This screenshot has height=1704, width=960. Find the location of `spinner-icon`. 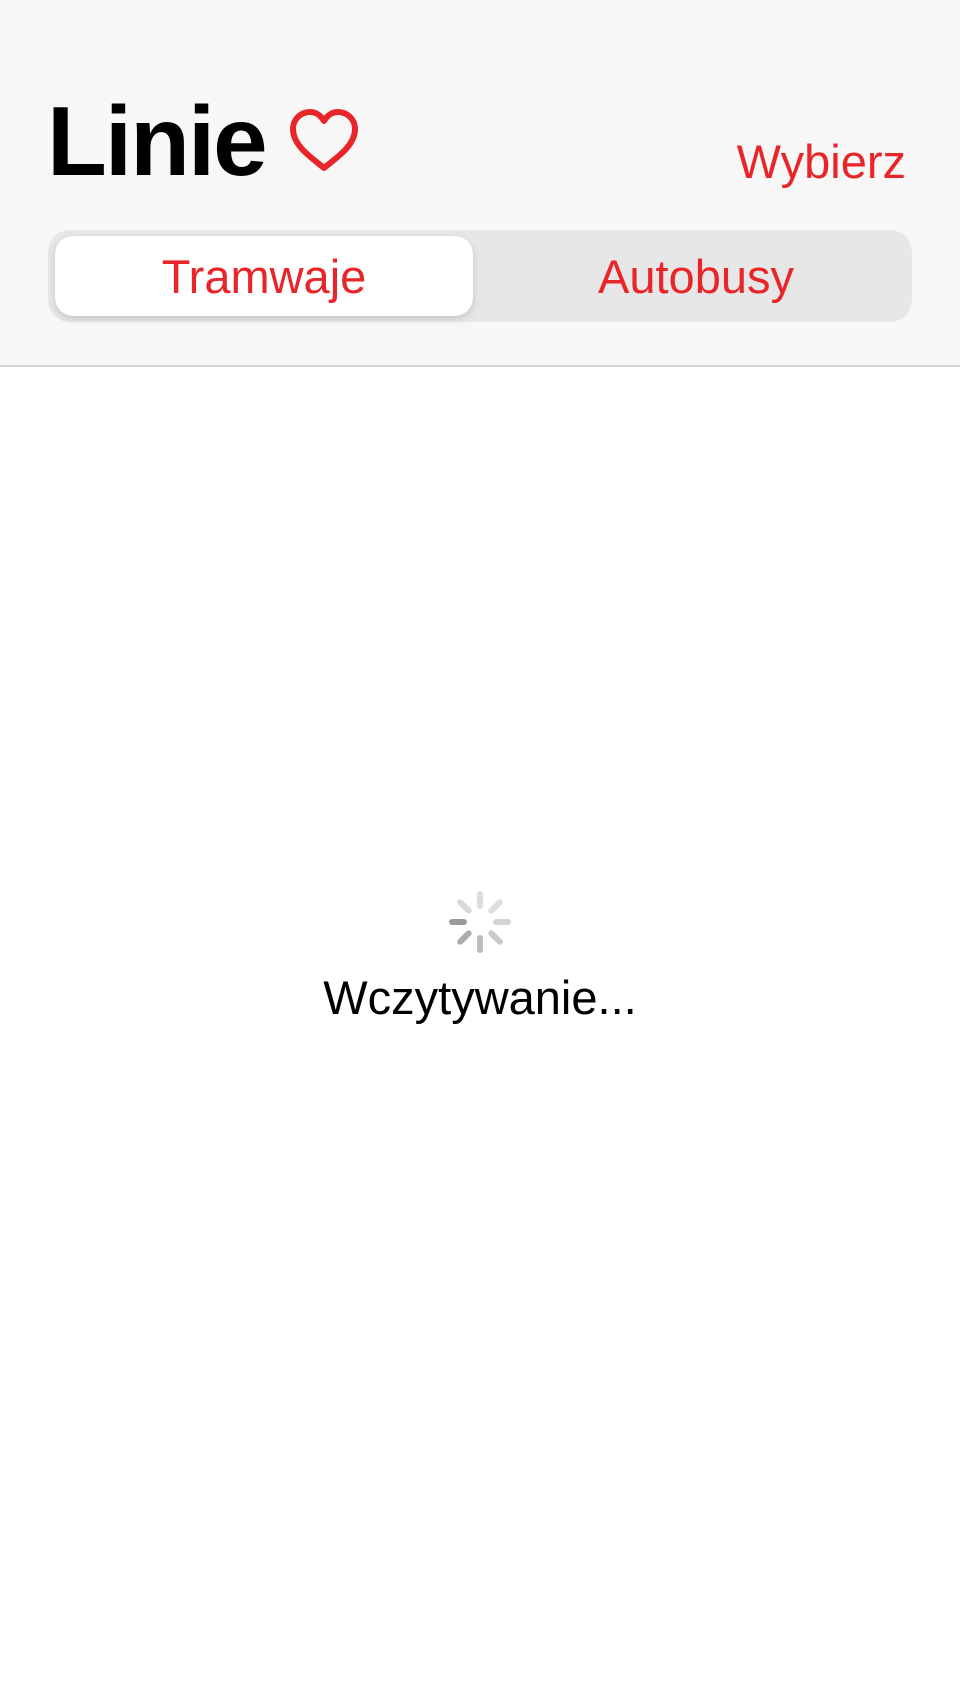

spinner-icon is located at coordinates (480, 922).